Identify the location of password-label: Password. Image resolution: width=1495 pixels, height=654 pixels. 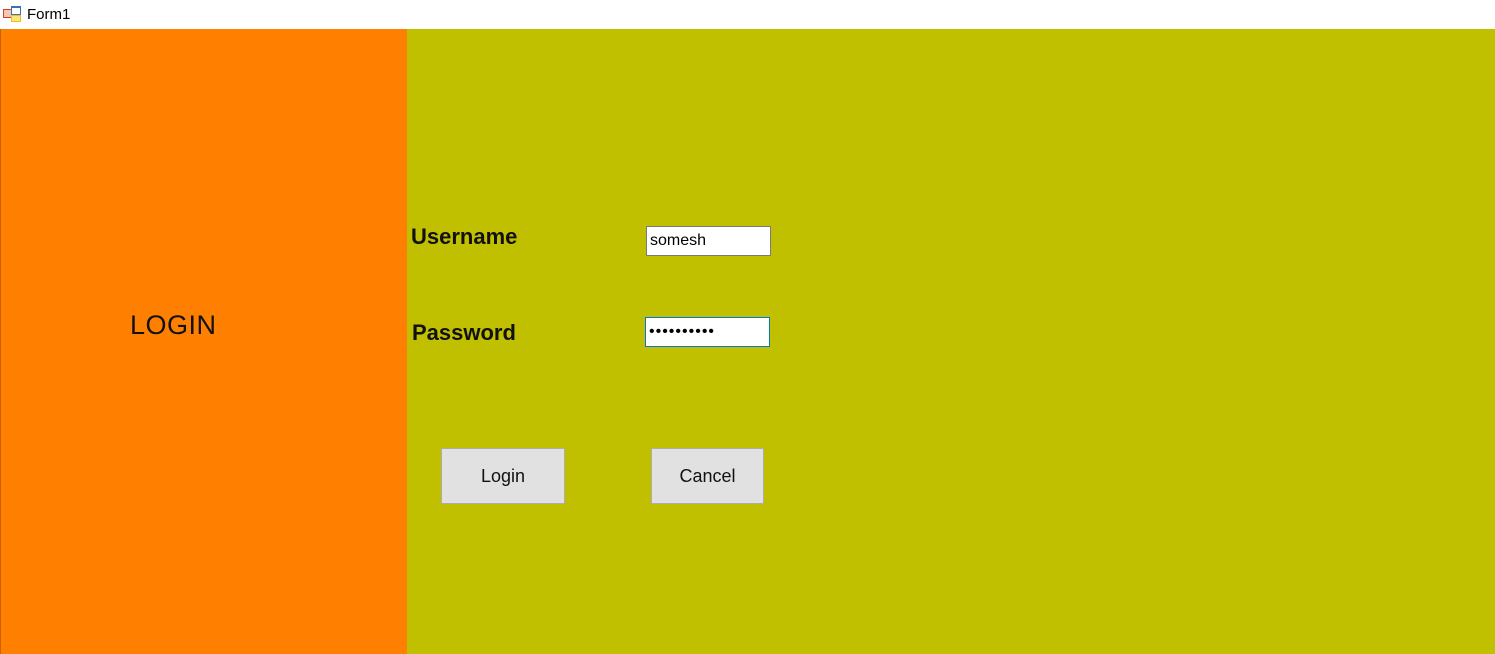
(464, 332).